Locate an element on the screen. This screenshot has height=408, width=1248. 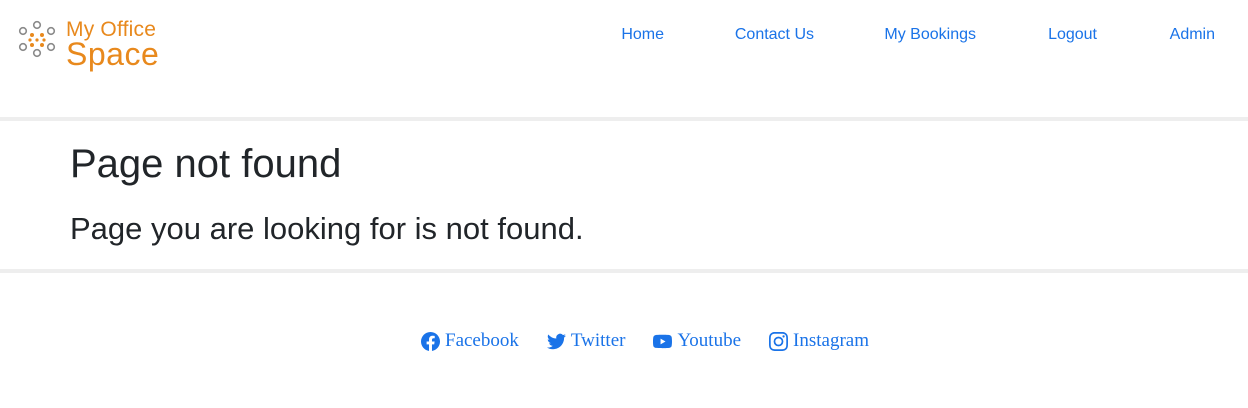
youtube-icon is located at coordinates (663, 341).